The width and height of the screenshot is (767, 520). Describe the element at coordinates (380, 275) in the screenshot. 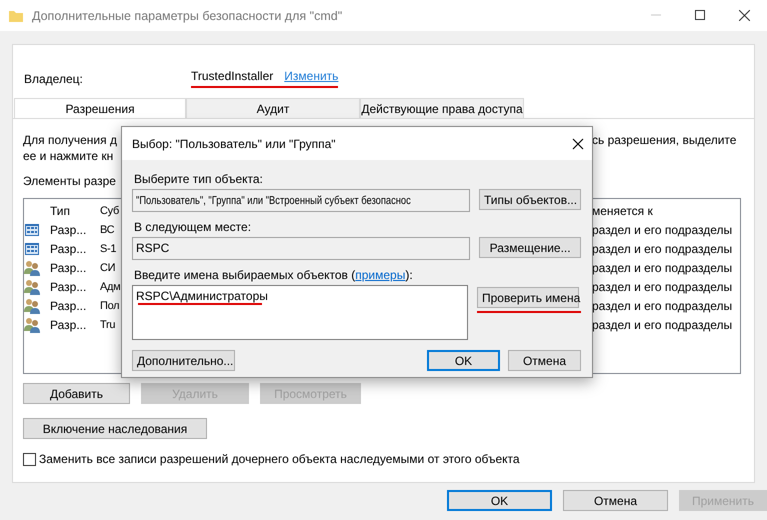

I see `examples-link: примеры` at that location.